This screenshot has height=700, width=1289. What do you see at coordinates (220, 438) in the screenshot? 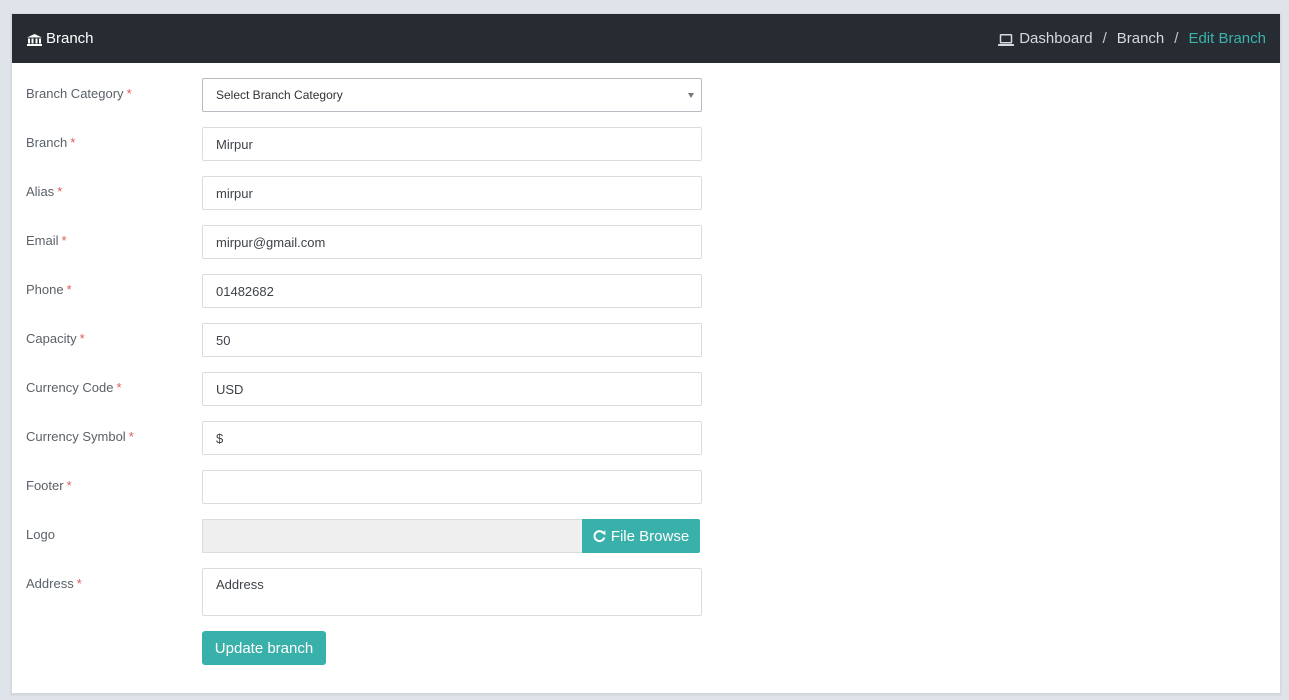
I see `currency-symbol-value: $` at bounding box center [220, 438].